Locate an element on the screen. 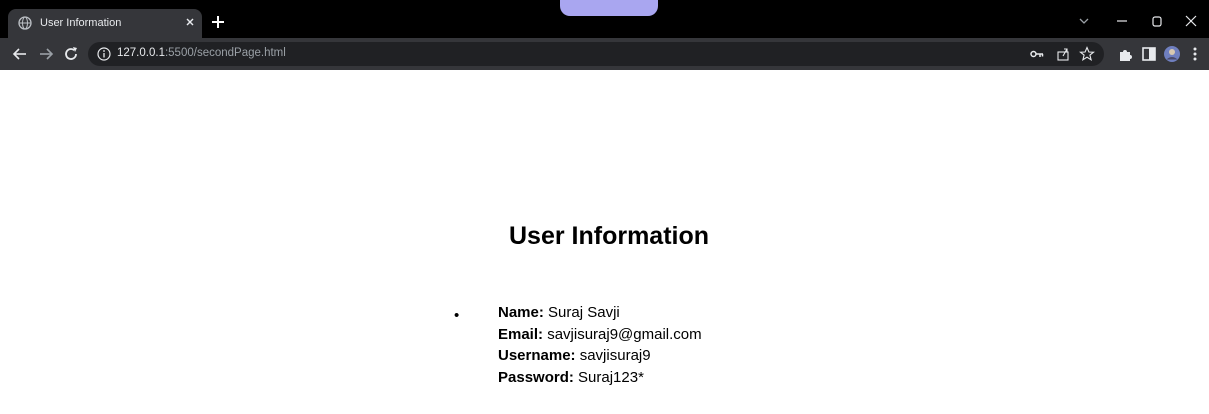 This screenshot has width=1209, height=414. email-value: savjisuraj9@gmail.com is located at coordinates (624, 334).